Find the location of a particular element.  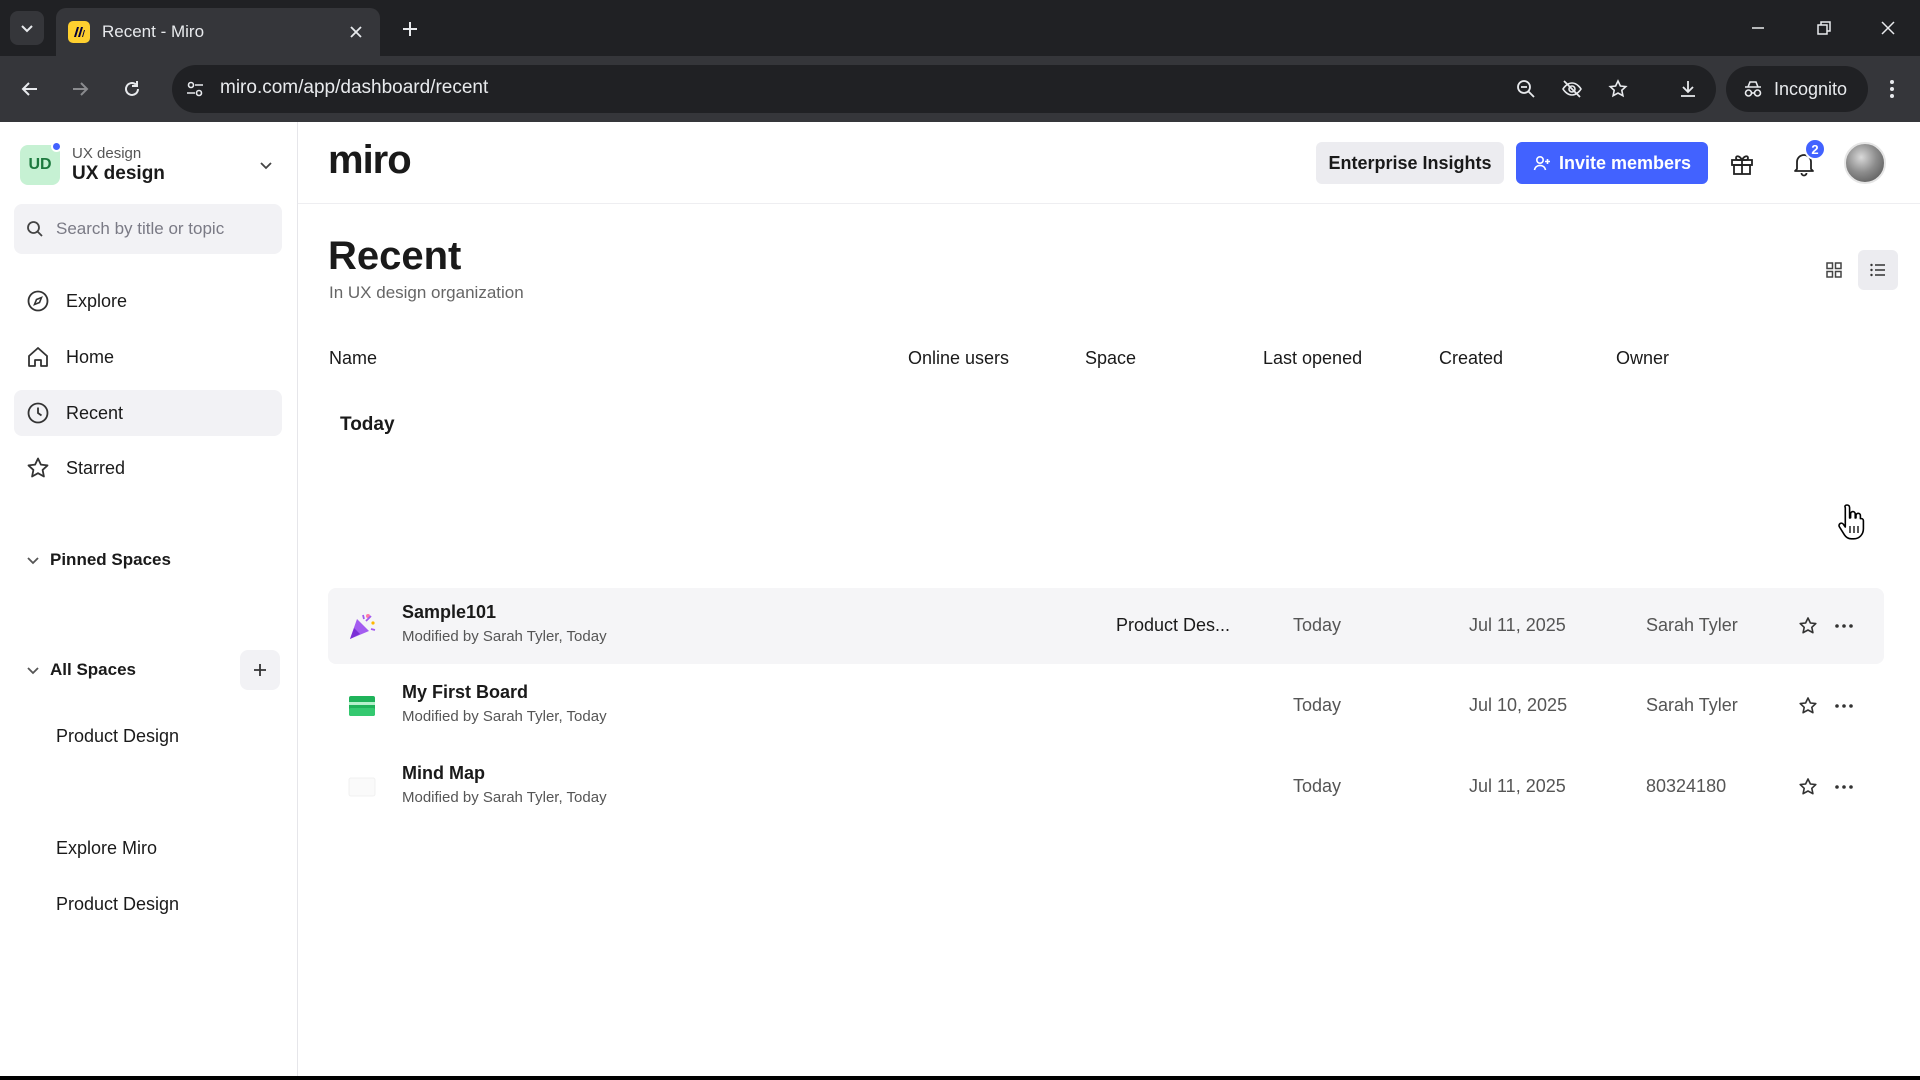

nav-recent: Recent is located at coordinates (148, 413).